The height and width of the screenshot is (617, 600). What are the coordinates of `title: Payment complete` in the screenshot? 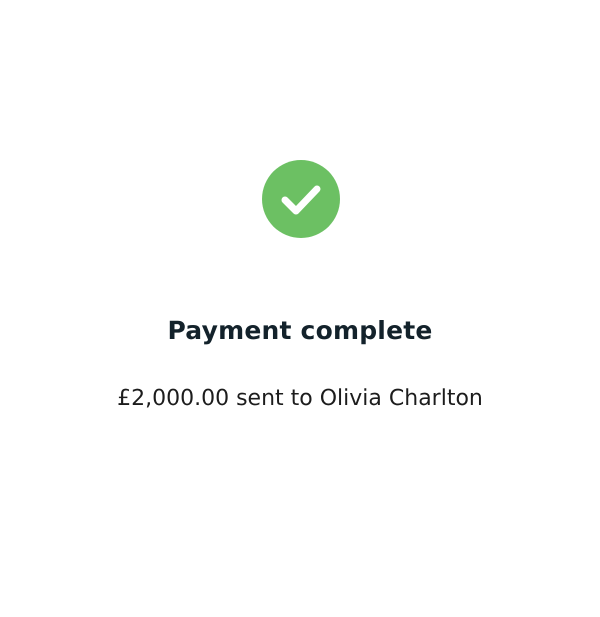 It's located at (300, 330).